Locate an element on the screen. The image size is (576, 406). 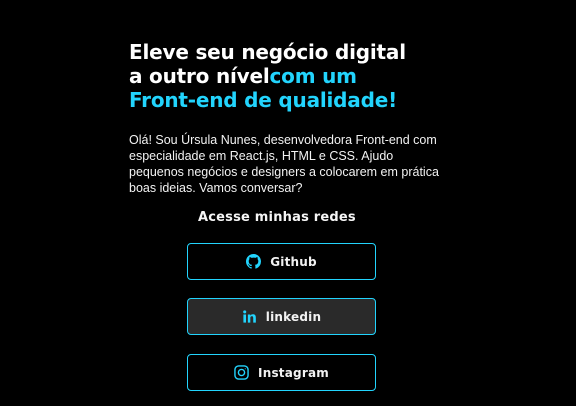
linkedin-icon is located at coordinates (249, 316).